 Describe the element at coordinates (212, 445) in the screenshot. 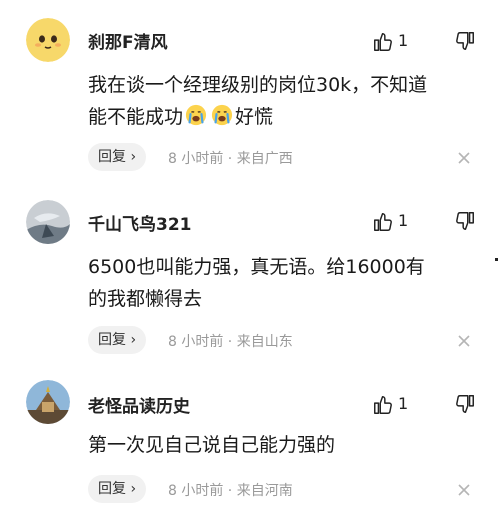

I see `comment-text: 第一次见自己说自己能力强的` at that location.